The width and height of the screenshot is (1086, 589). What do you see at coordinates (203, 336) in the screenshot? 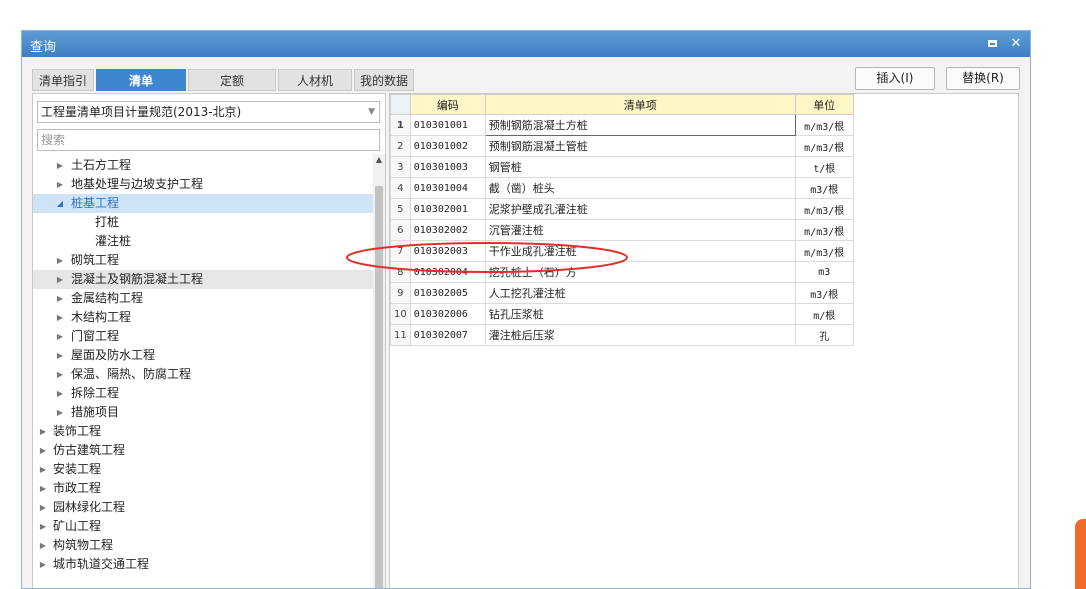
I see `tree-item: ▶ 门窗工程` at bounding box center [203, 336].